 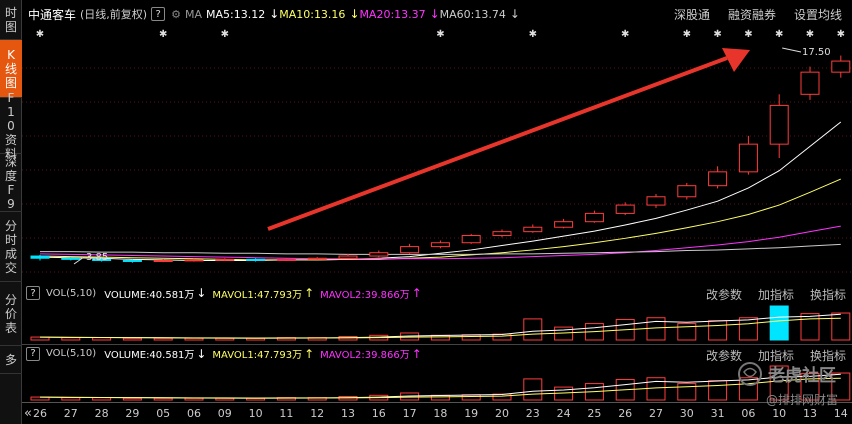 I want to click on add-indicator-button: 加指标, so click(x=776, y=294).